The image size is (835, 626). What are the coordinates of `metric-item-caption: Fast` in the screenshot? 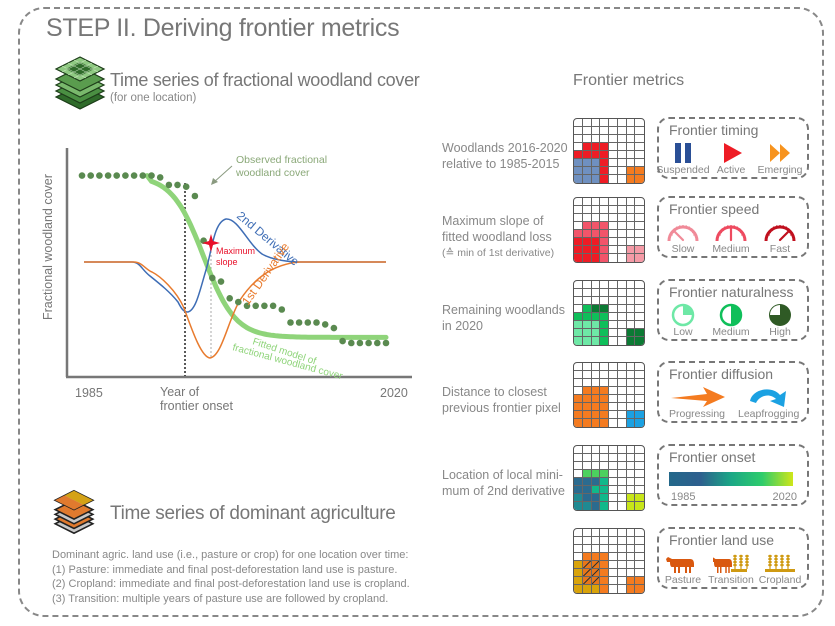 It's located at (780, 249).